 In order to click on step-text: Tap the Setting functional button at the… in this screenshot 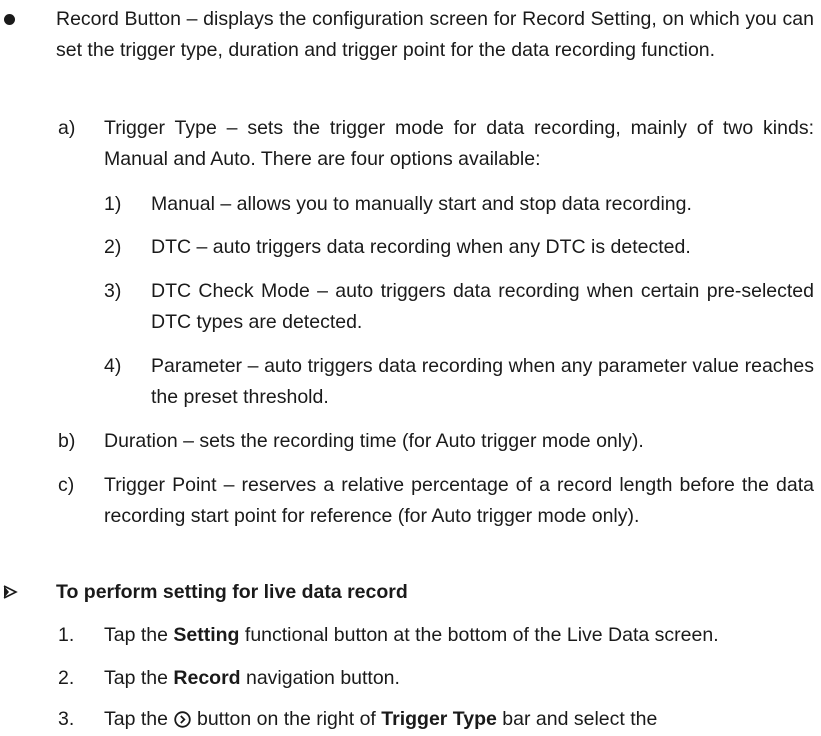, I will do `click(411, 635)`.